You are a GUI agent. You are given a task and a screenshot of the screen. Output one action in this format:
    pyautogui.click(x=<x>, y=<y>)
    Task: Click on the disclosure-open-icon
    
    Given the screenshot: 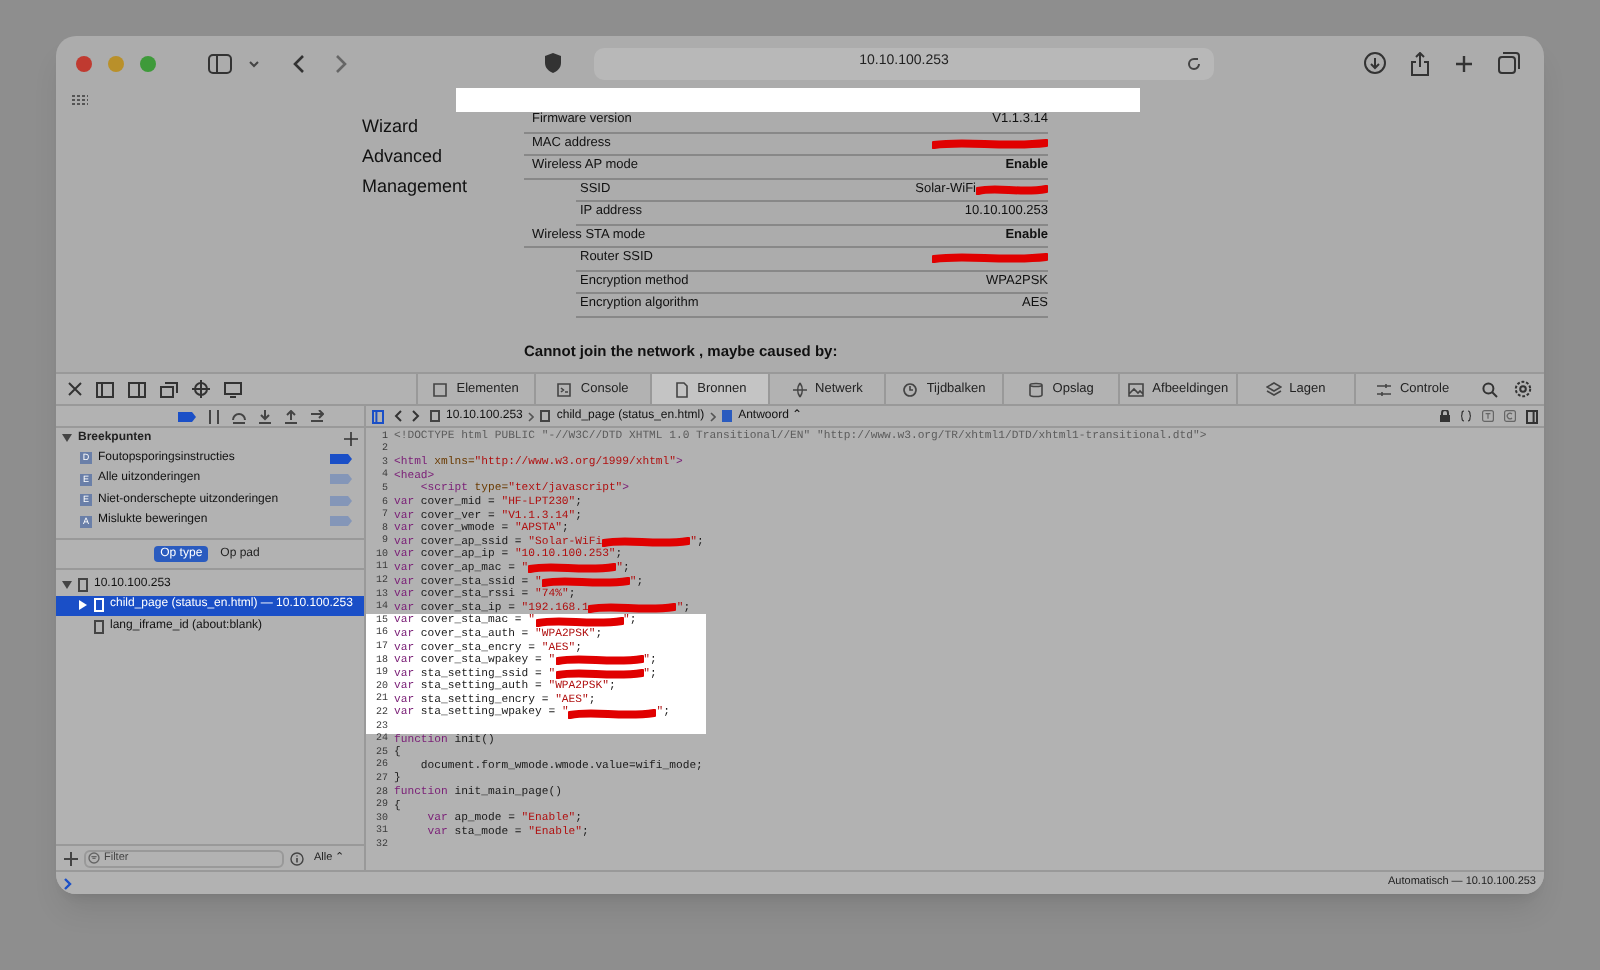 What is the action you would take?
    pyautogui.click(x=67, y=584)
    